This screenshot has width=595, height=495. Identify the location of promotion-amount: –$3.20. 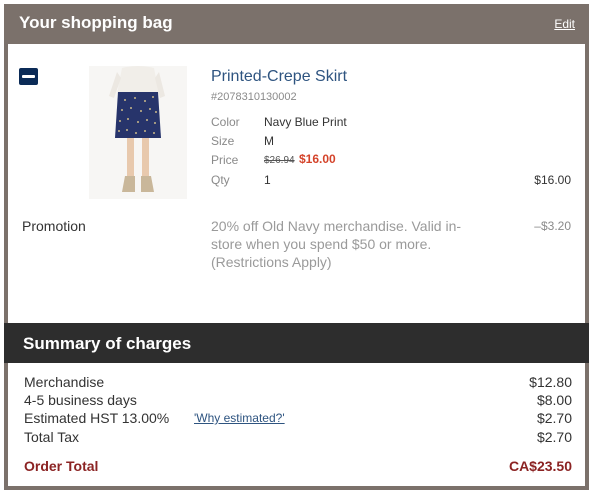
(552, 226).